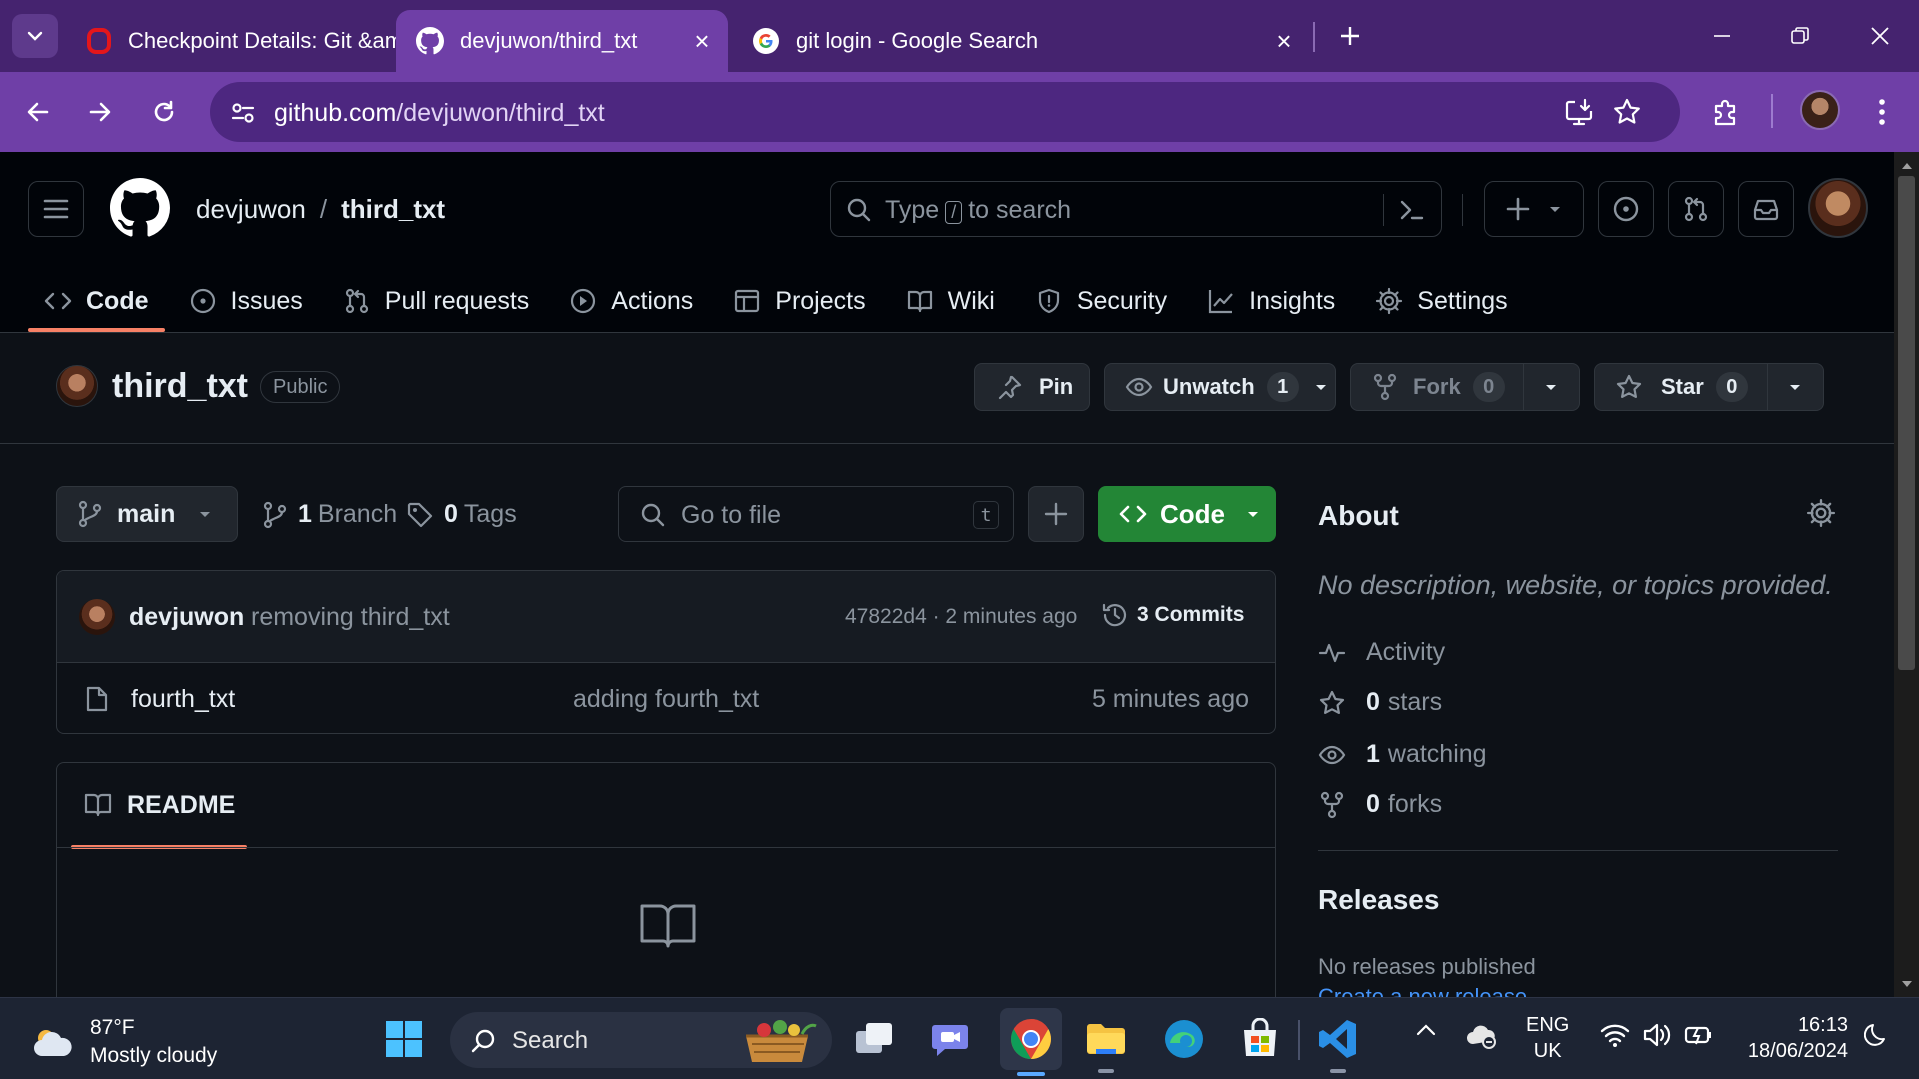 Image resolution: width=1919 pixels, height=1079 pixels. I want to click on battery-charging-icon, so click(1697, 1035).